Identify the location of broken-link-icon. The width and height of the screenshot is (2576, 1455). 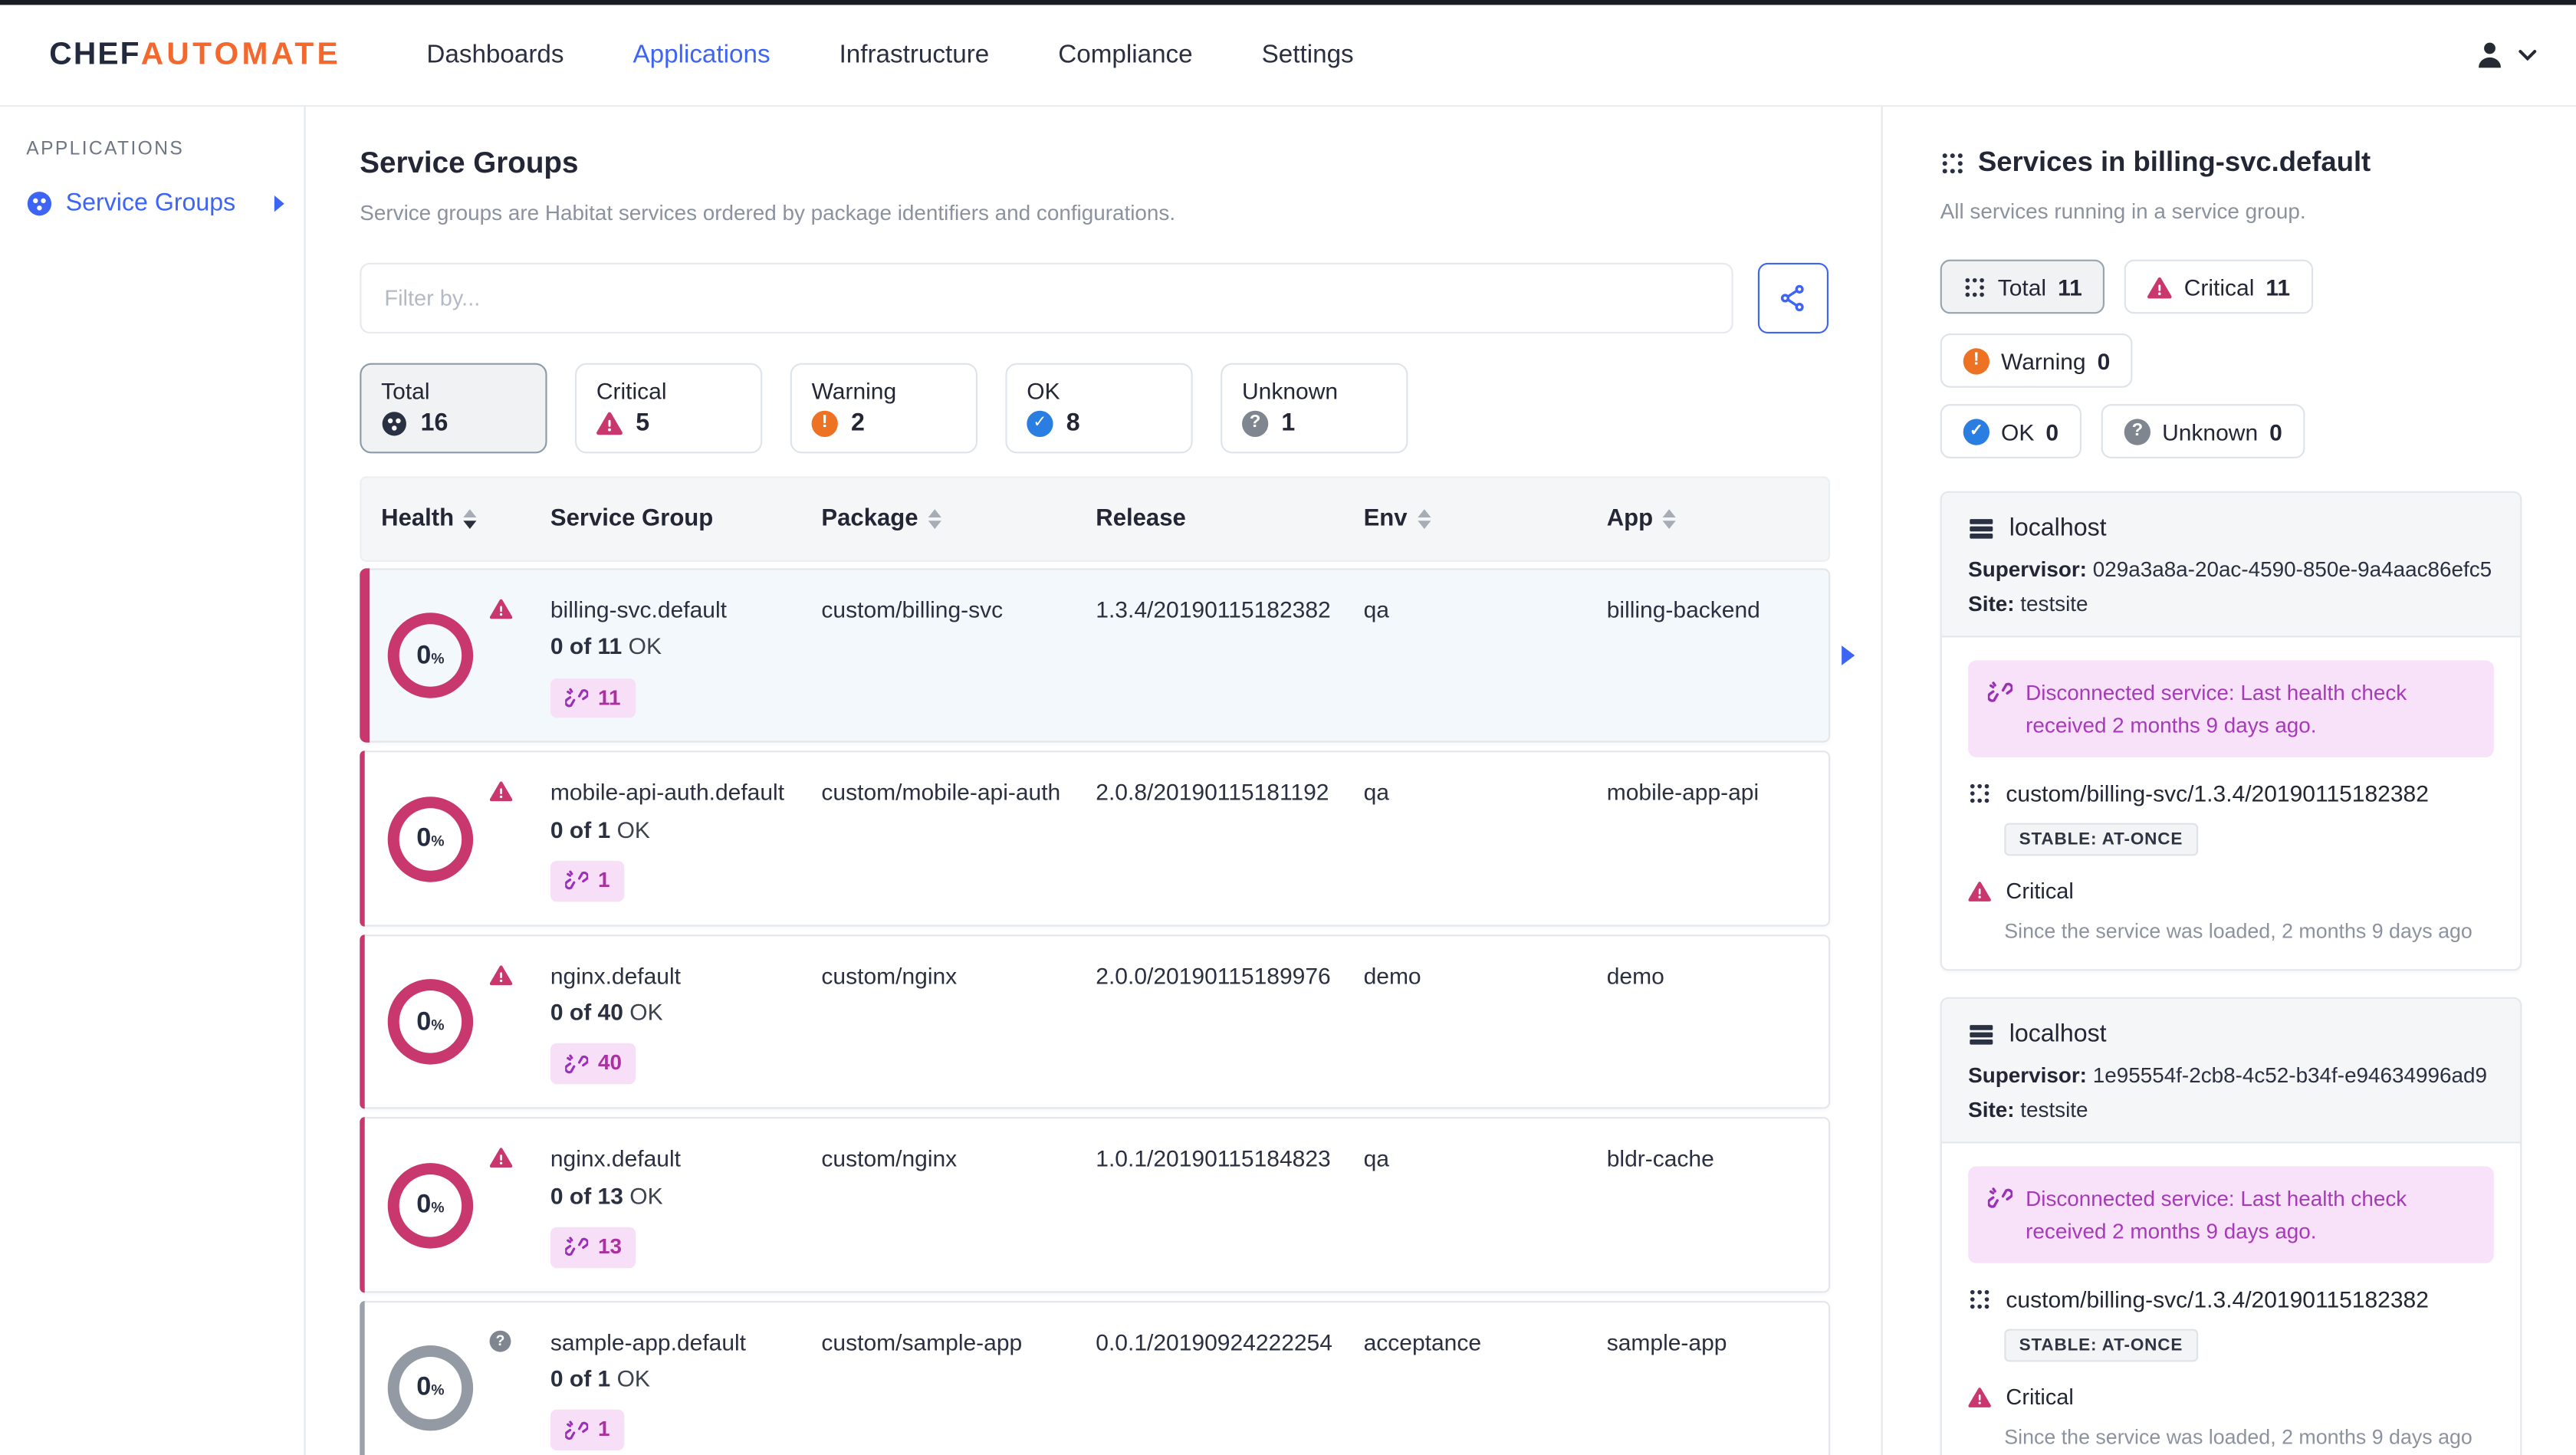
(577, 1430).